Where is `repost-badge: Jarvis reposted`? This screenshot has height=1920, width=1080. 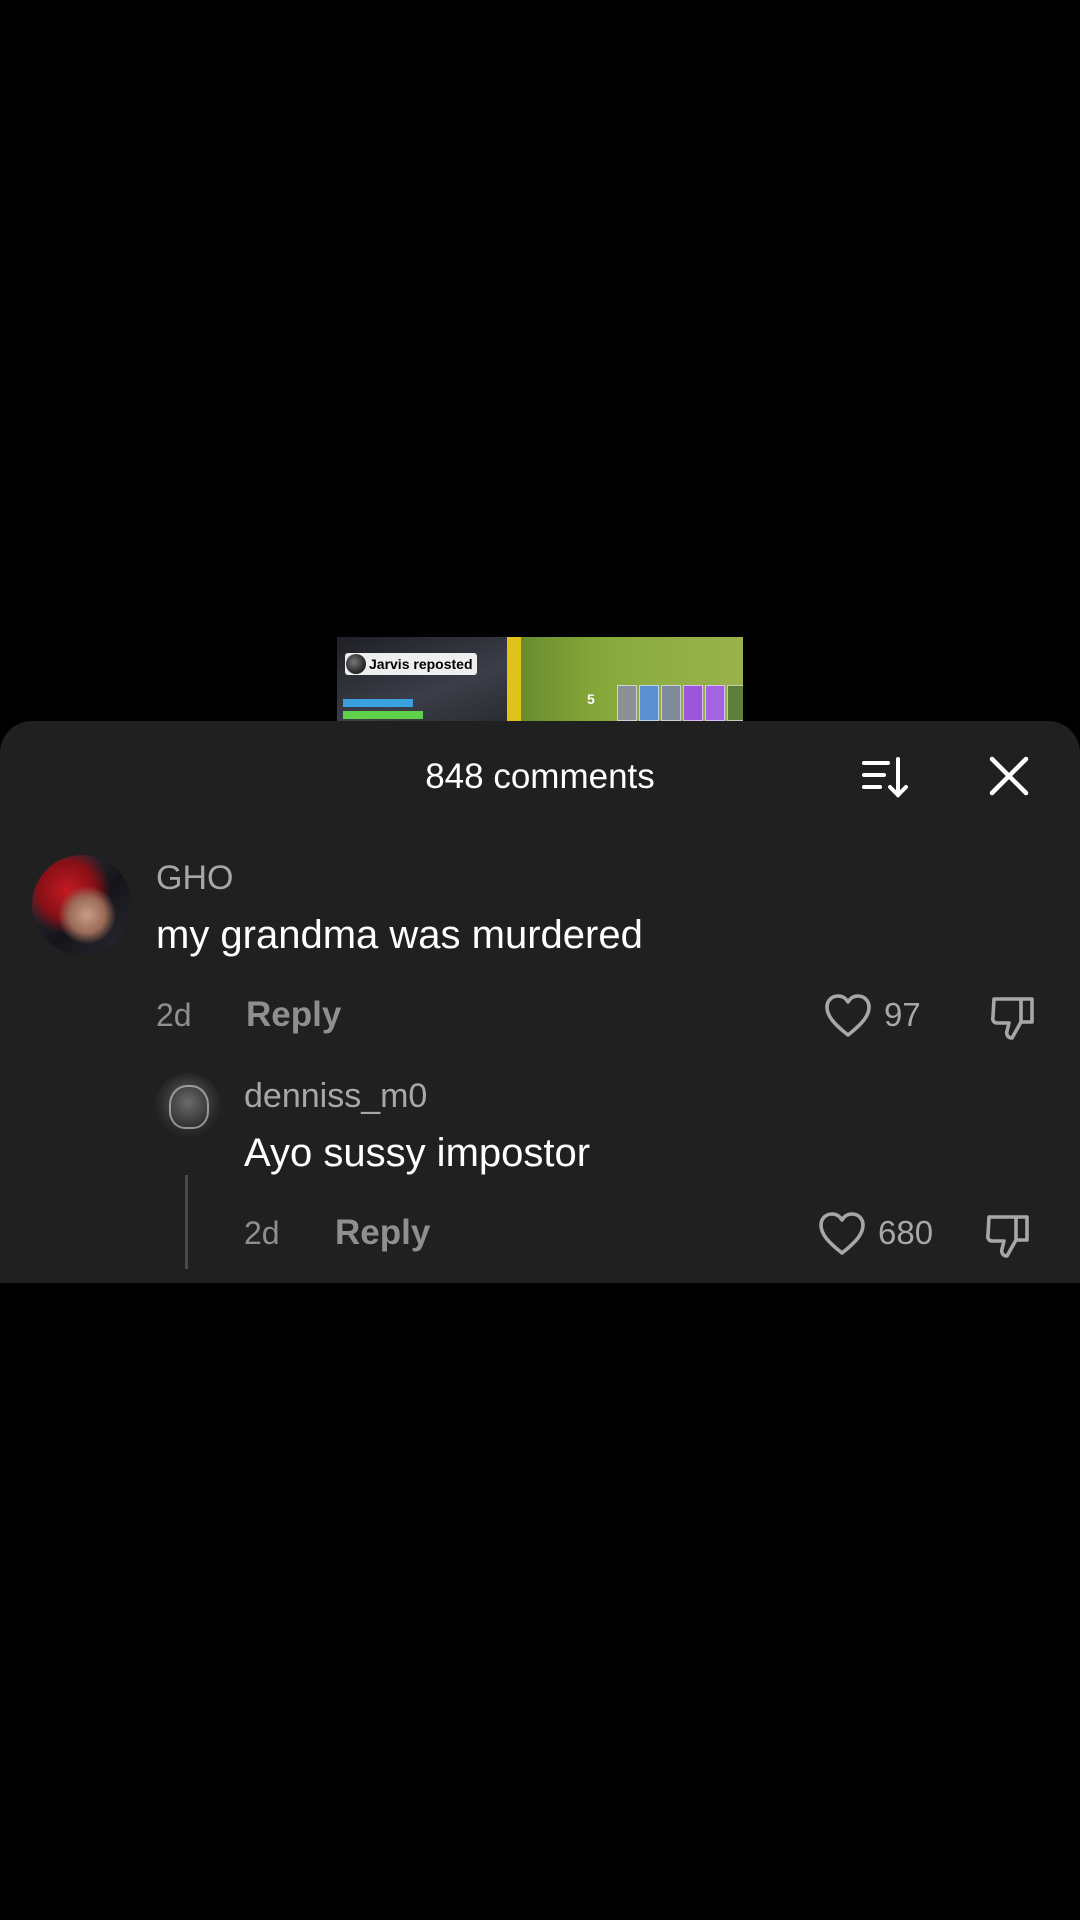
repost-badge: Jarvis reposted is located at coordinates (411, 664).